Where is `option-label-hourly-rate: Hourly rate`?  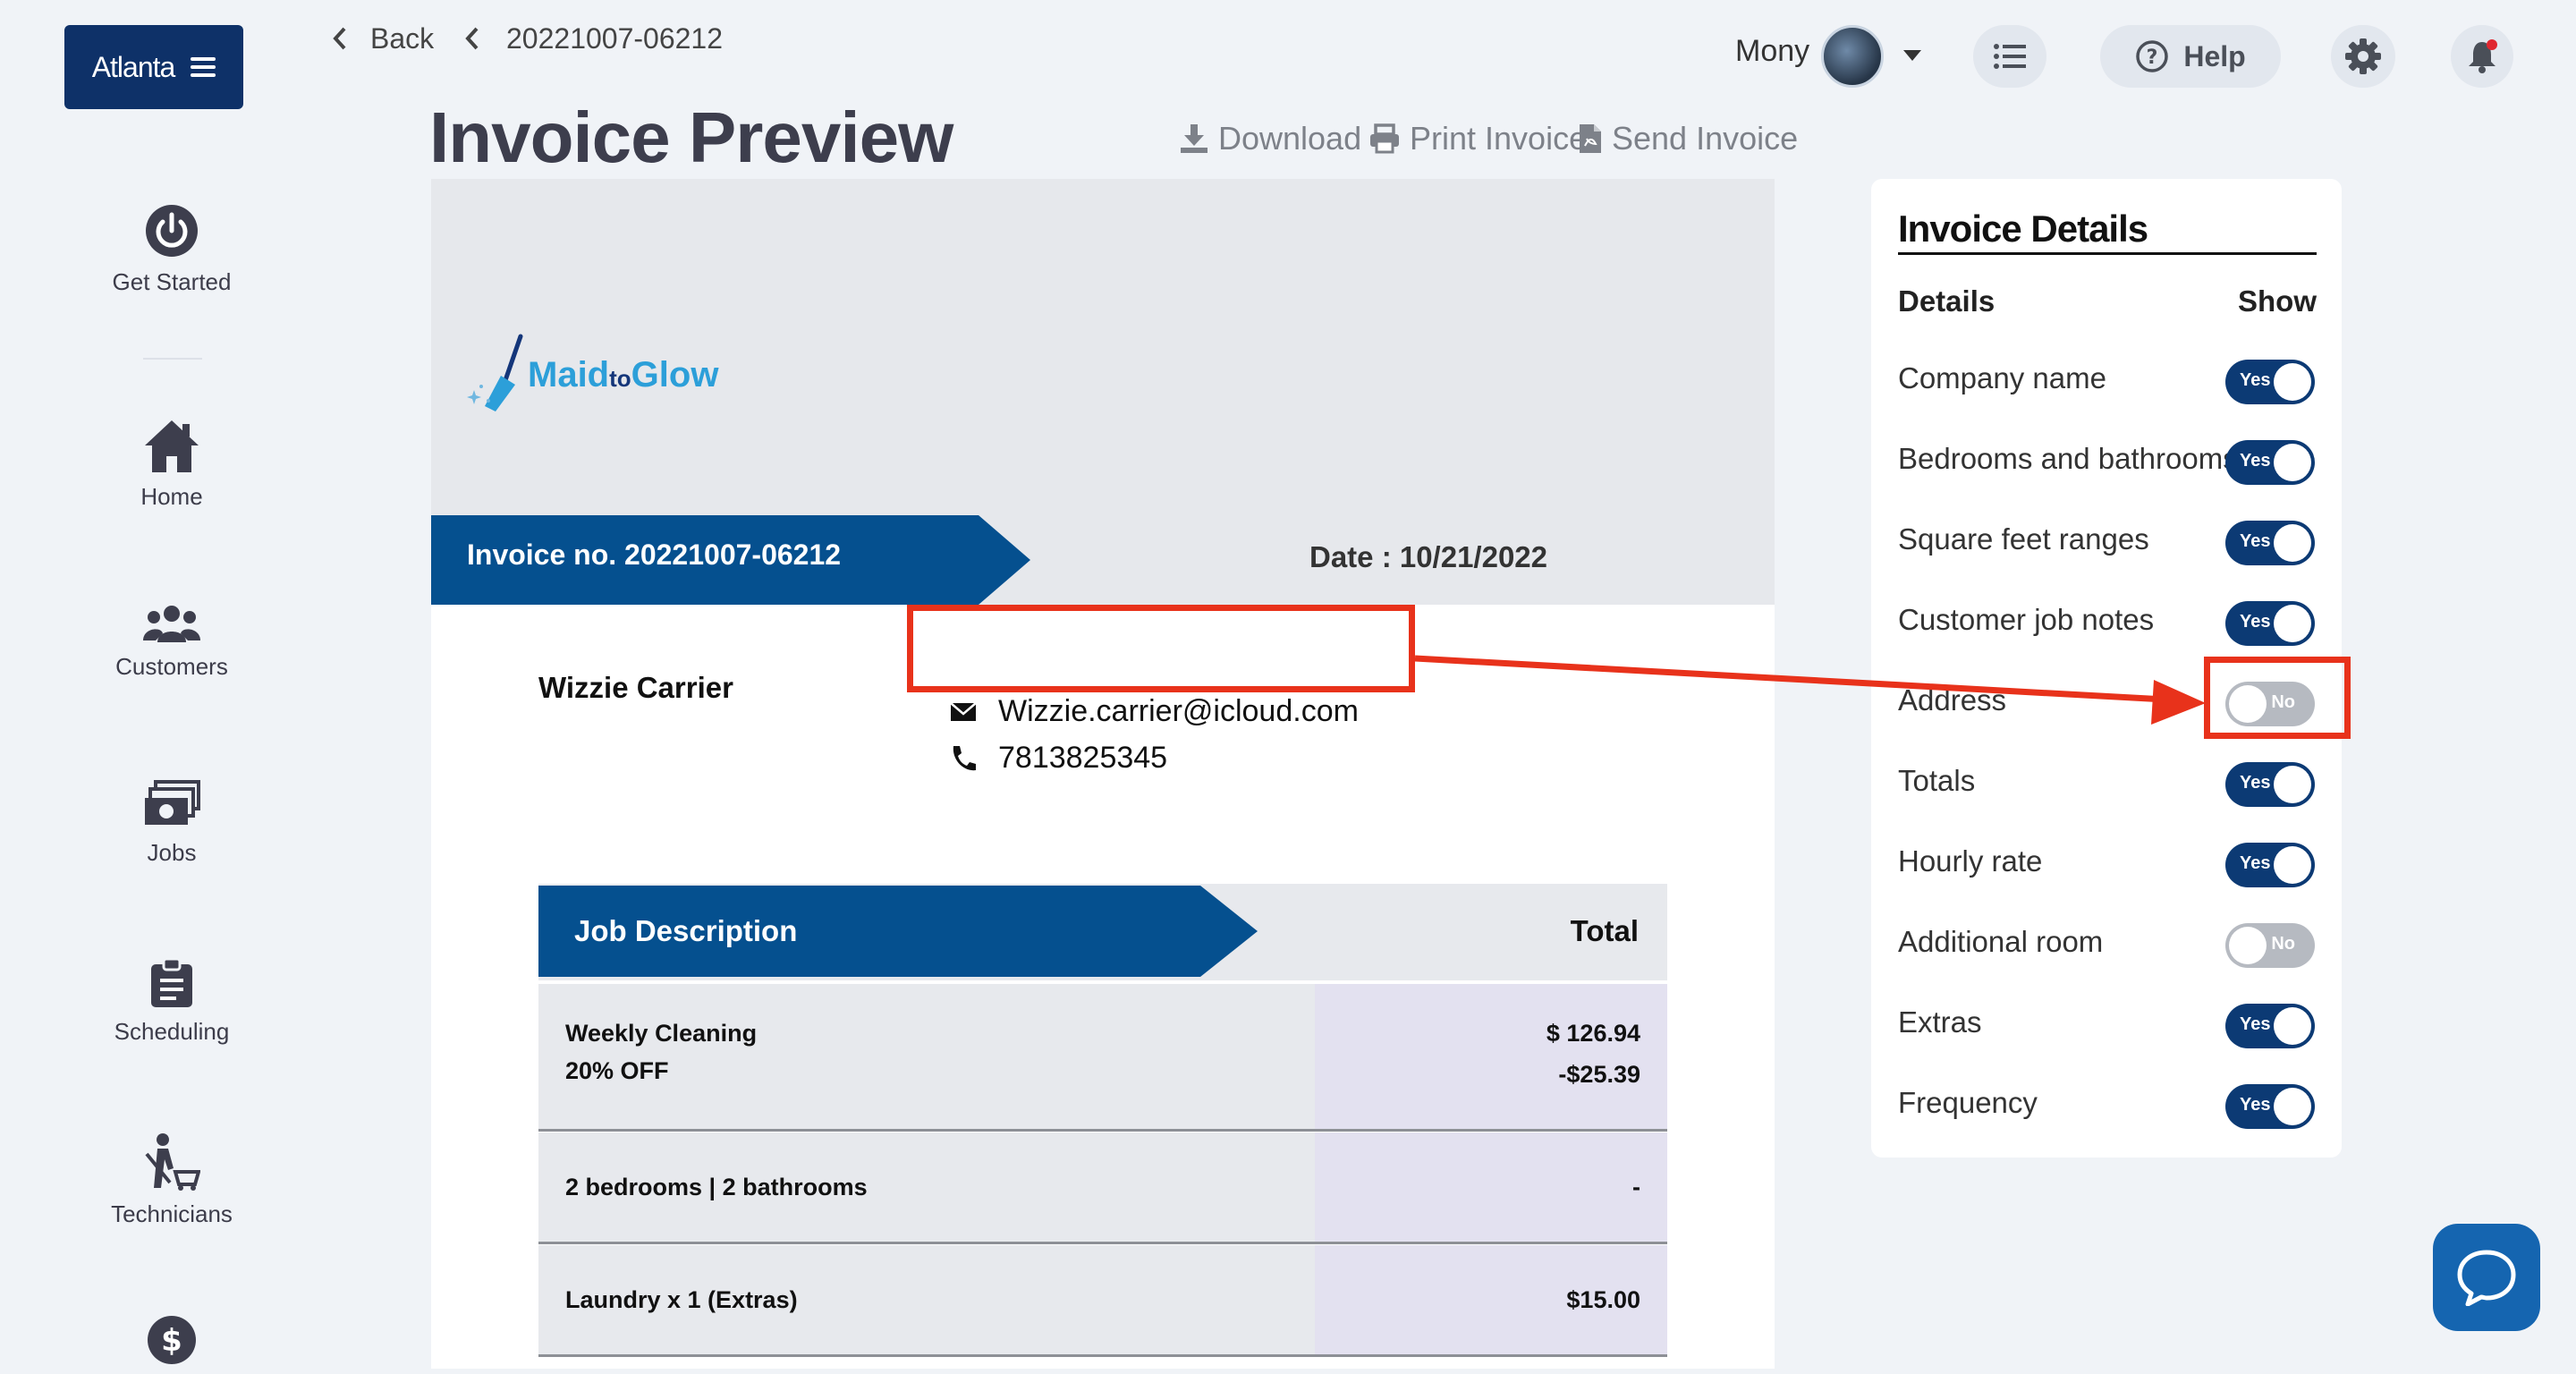
option-label-hourly-rate: Hourly rate is located at coordinates (1970, 861).